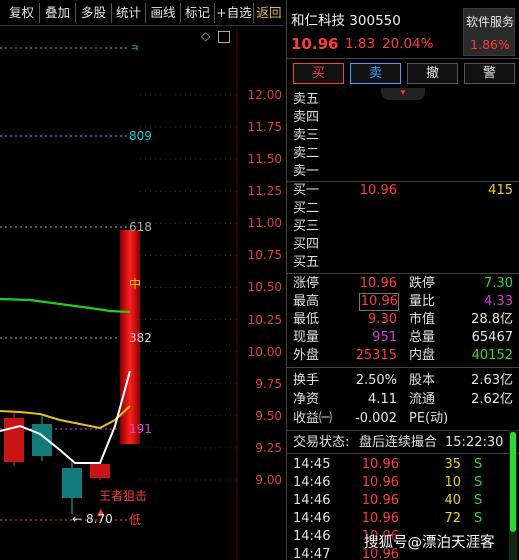  What do you see at coordinates (140, 338) in the screenshot?
I see `fib-label-382: 382` at bounding box center [140, 338].